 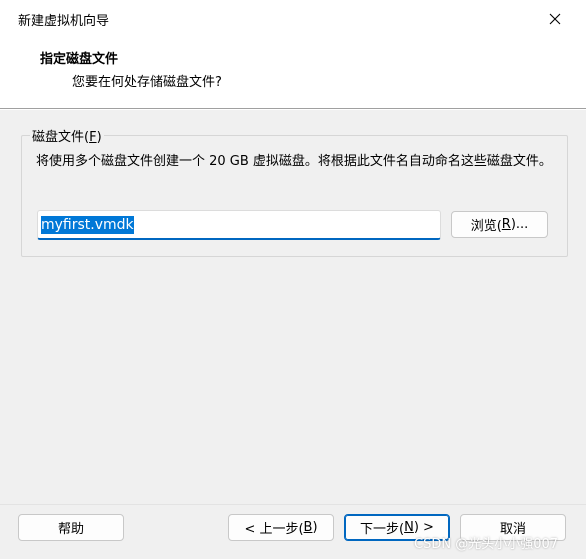 I want to click on help-button: 帮助, so click(x=71, y=527).